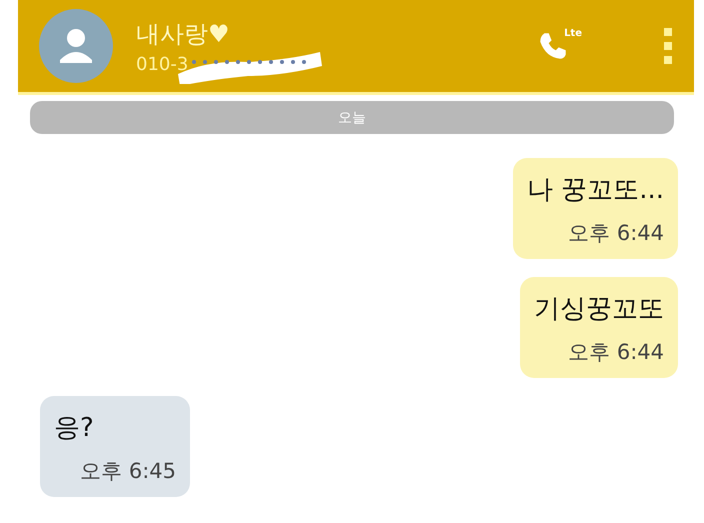 This screenshot has width=704, height=523. I want to click on call-button: Lte, so click(559, 46).